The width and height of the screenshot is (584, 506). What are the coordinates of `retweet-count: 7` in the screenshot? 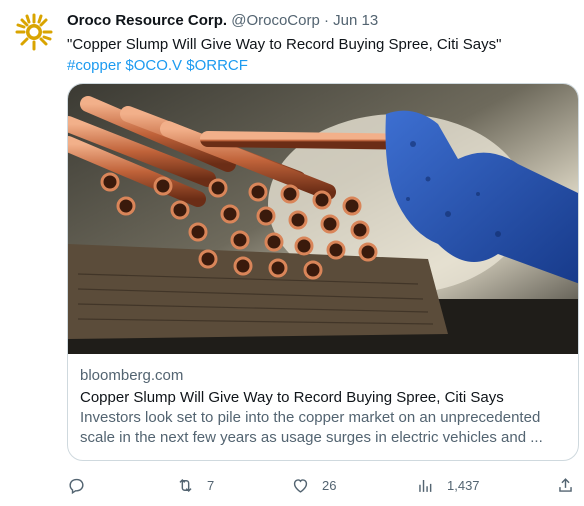 It's located at (211, 485).